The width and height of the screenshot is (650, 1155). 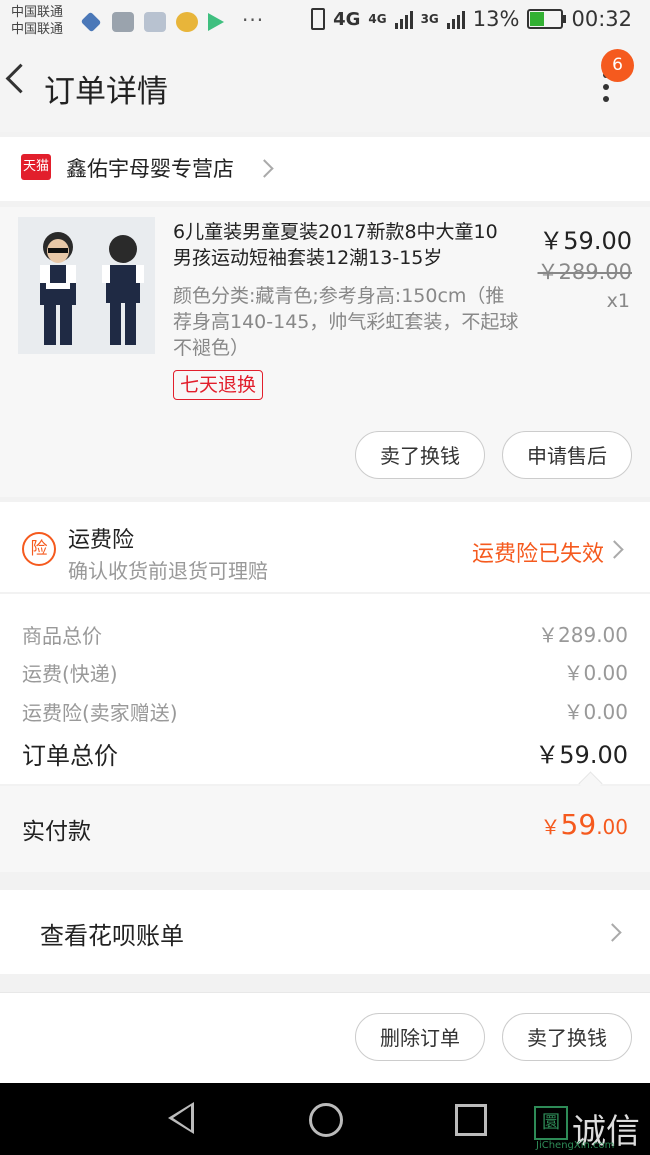 What do you see at coordinates (70, 674) in the screenshot?
I see `summary-label: 运费(快递)` at bounding box center [70, 674].